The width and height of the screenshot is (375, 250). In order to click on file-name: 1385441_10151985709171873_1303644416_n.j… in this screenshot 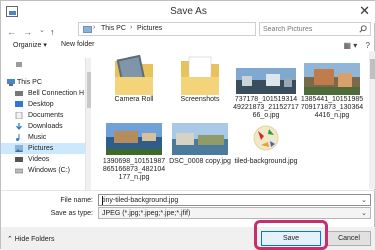, I will do `click(332, 107)`.